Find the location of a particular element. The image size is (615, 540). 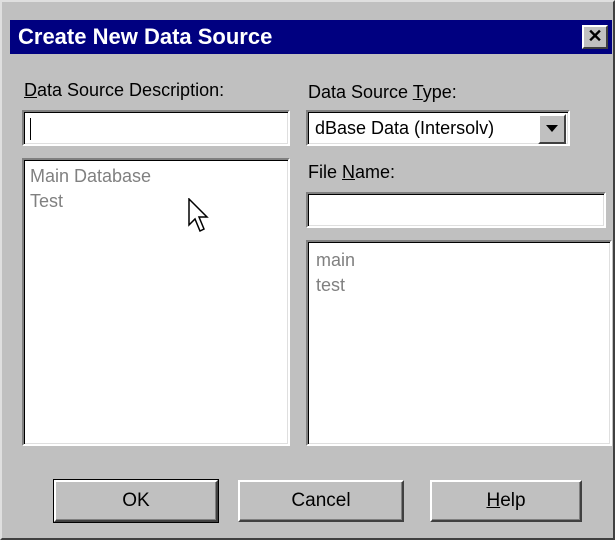

type-select: dBase Data (Intersolv) is located at coordinates (438, 128).